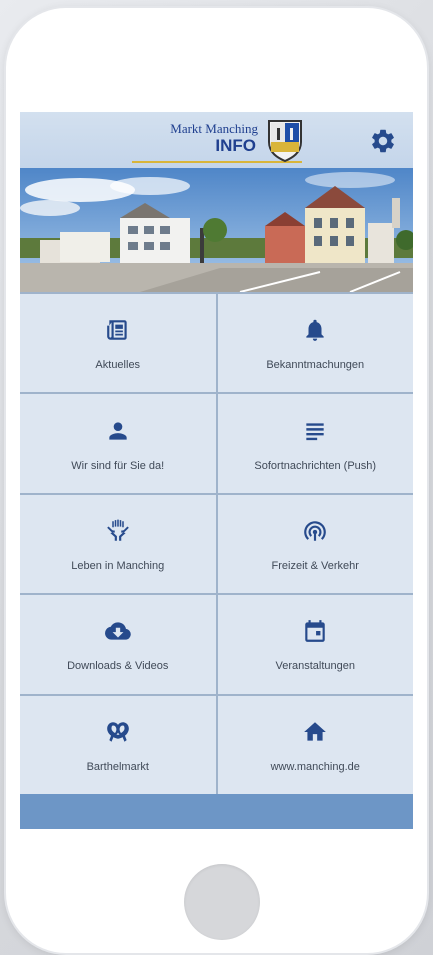 This screenshot has width=433, height=955. Describe the element at coordinates (118, 330) in the screenshot. I see `newspaper-icon` at that location.